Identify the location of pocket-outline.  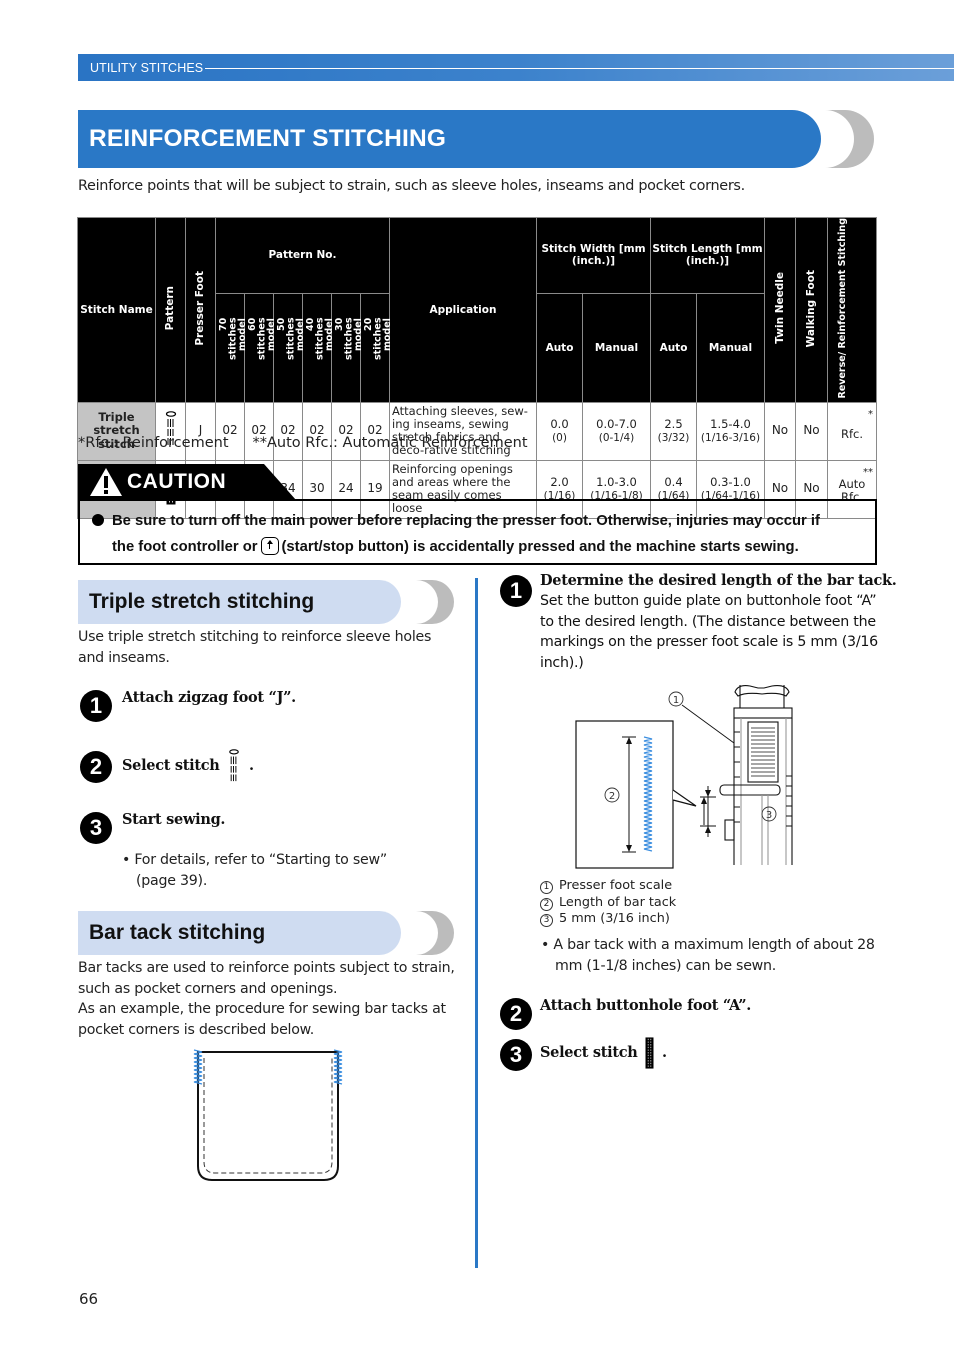
(268, 1116).